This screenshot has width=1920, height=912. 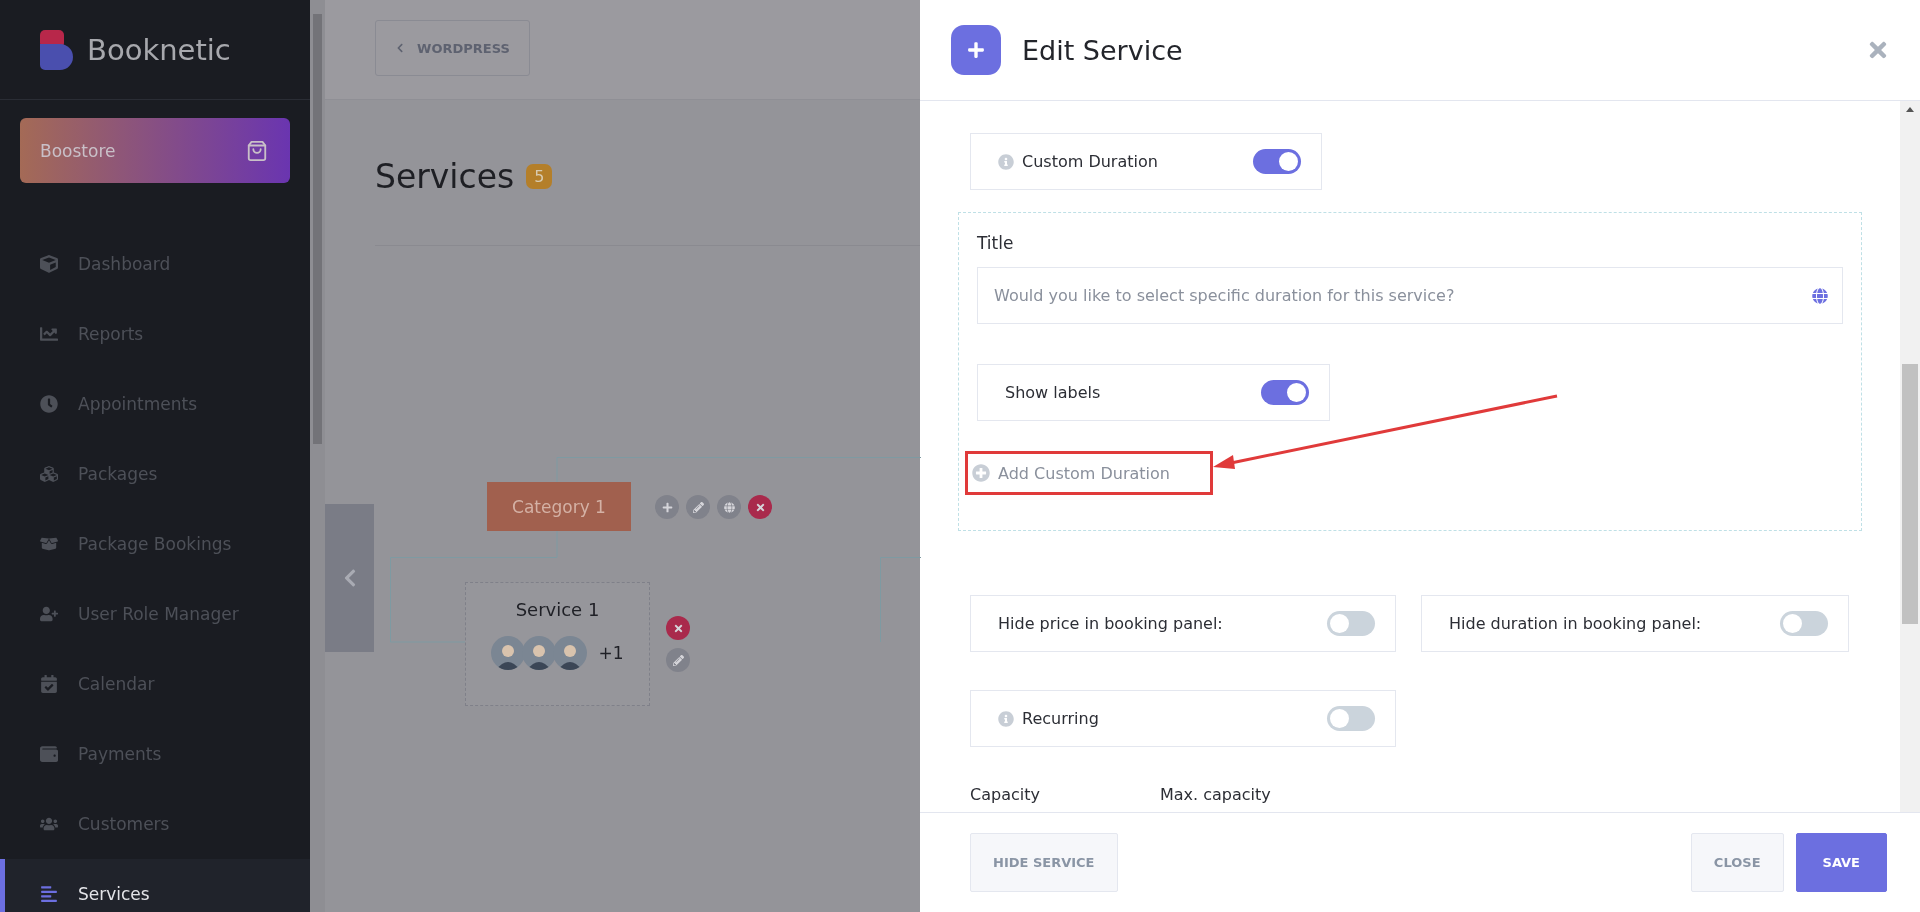 I want to click on toggle-label: Custom Duration, so click(x=1090, y=161).